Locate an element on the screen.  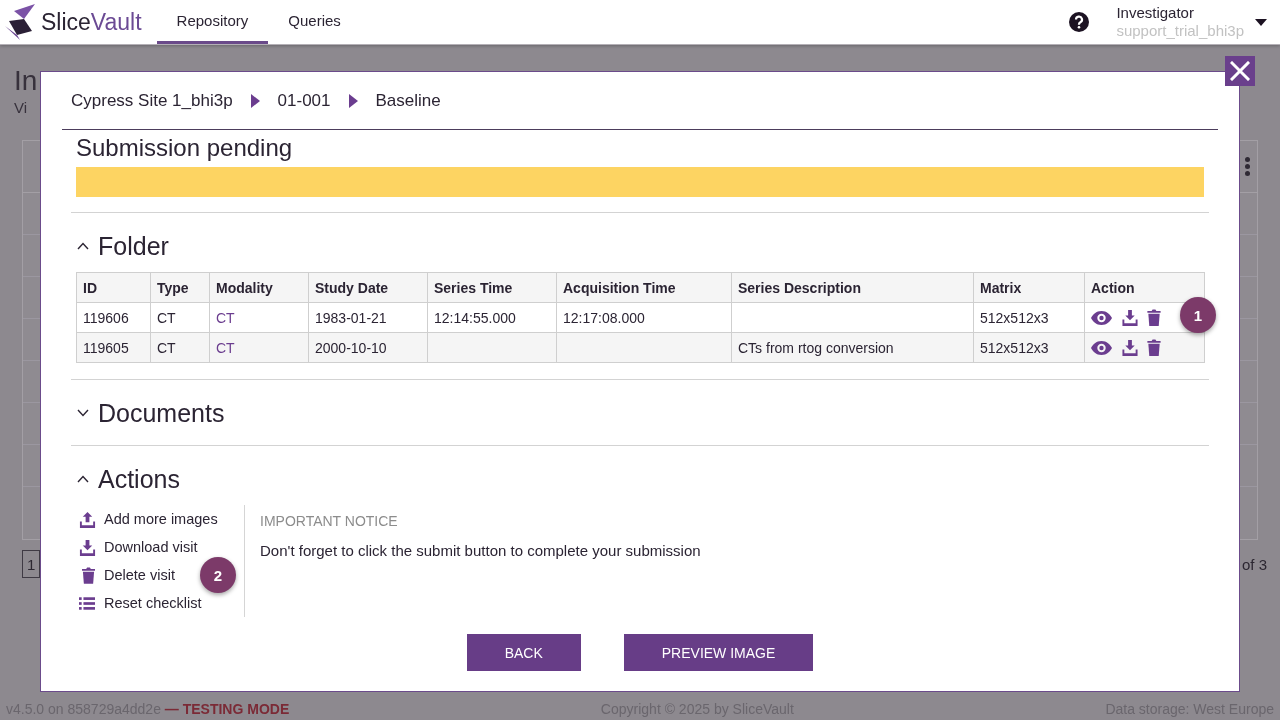
caret-down-icon is located at coordinates (1261, 22).